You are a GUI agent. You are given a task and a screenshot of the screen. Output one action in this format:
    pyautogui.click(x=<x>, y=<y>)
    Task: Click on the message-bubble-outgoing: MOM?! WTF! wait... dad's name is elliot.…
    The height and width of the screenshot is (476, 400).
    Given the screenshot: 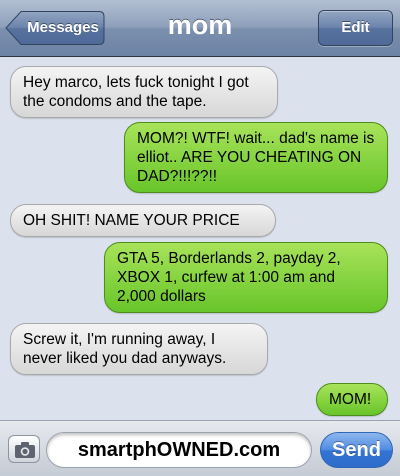 What is the action you would take?
    pyautogui.click(x=256, y=157)
    